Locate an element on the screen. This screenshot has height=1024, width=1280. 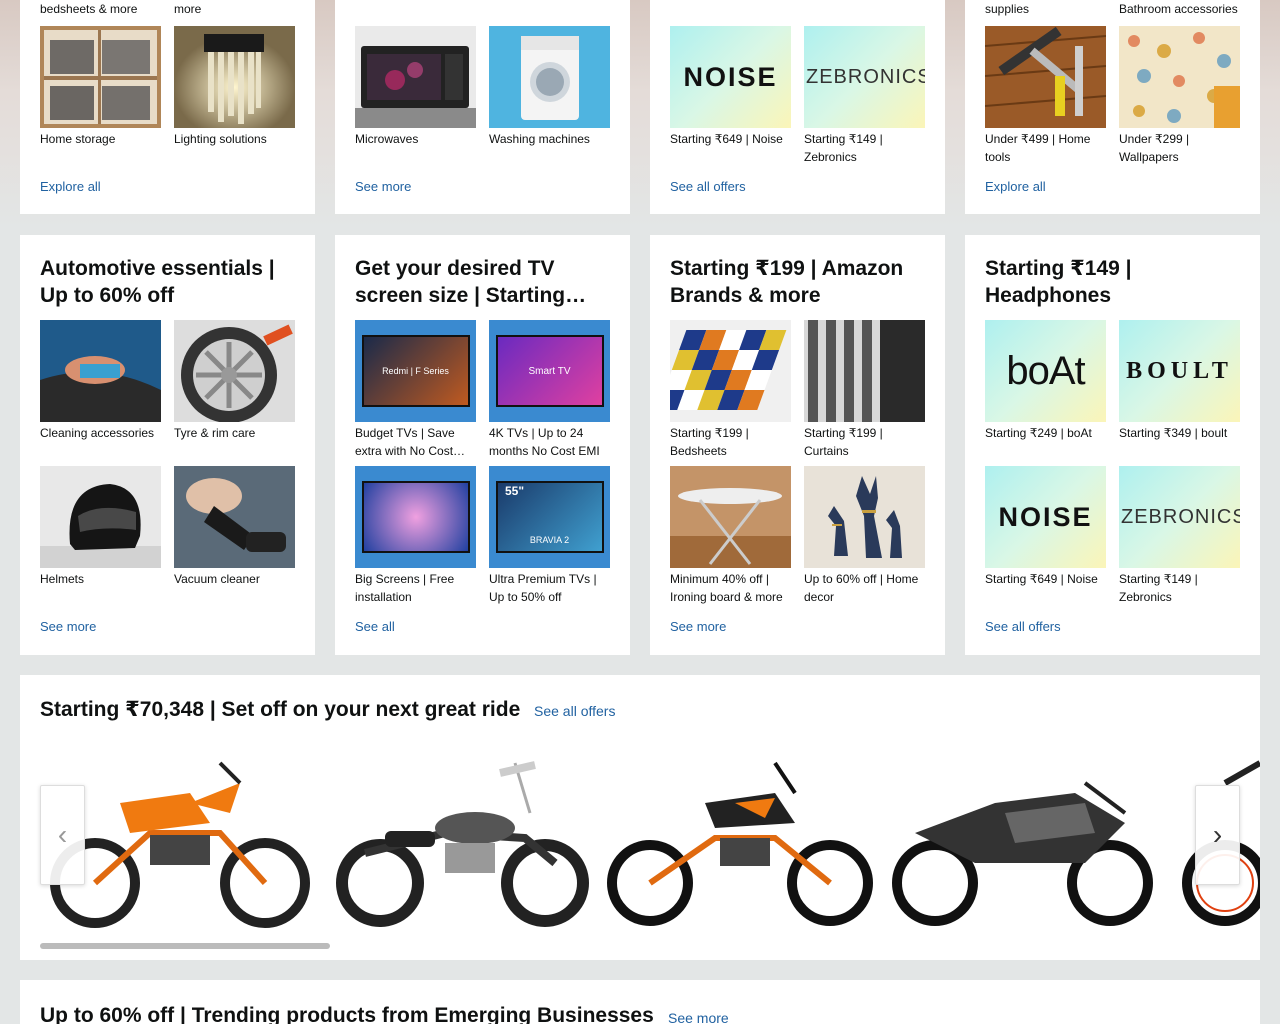
tile-caption: Cleaning accessories is located at coordinates (97, 433).